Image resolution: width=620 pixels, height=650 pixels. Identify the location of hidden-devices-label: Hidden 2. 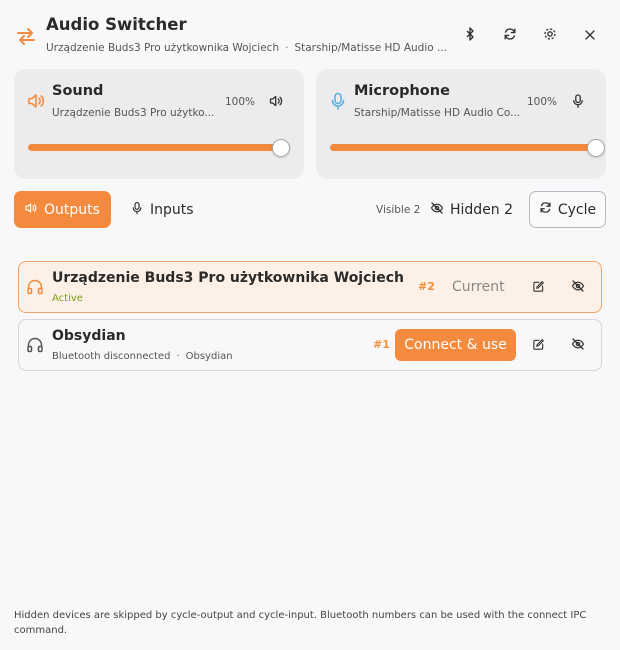
(482, 210).